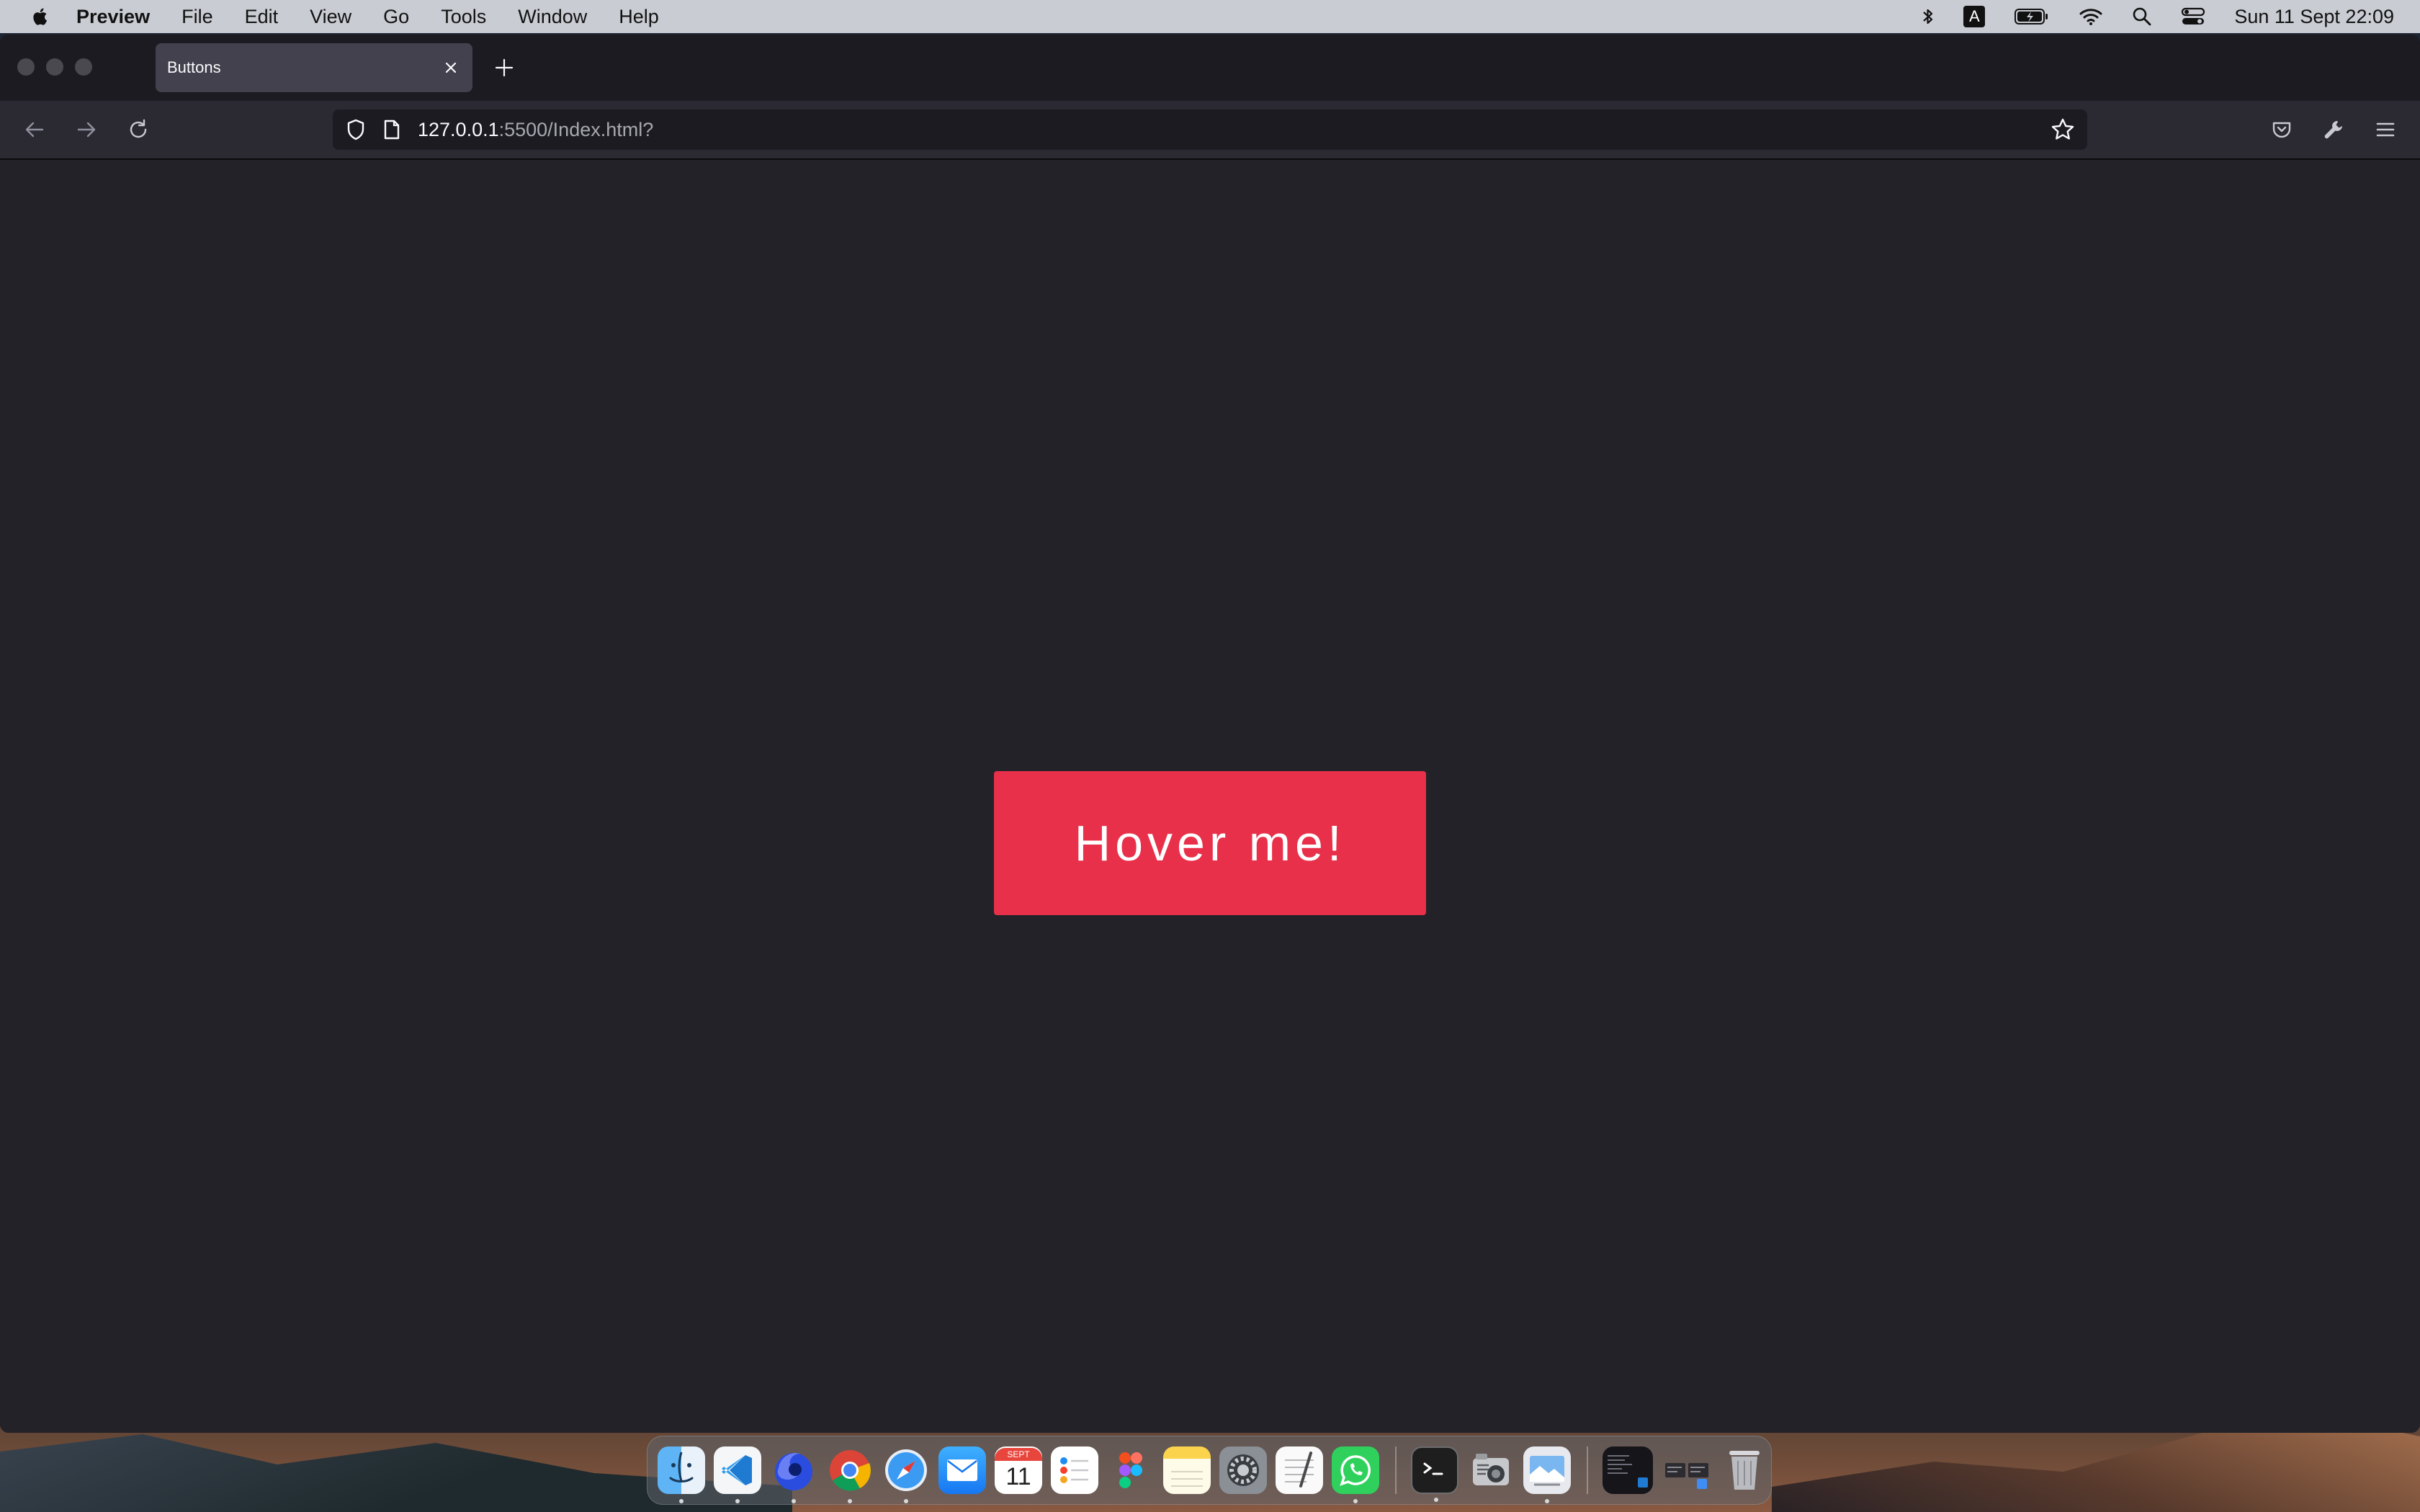  I want to click on tab-close-icon, so click(450, 67).